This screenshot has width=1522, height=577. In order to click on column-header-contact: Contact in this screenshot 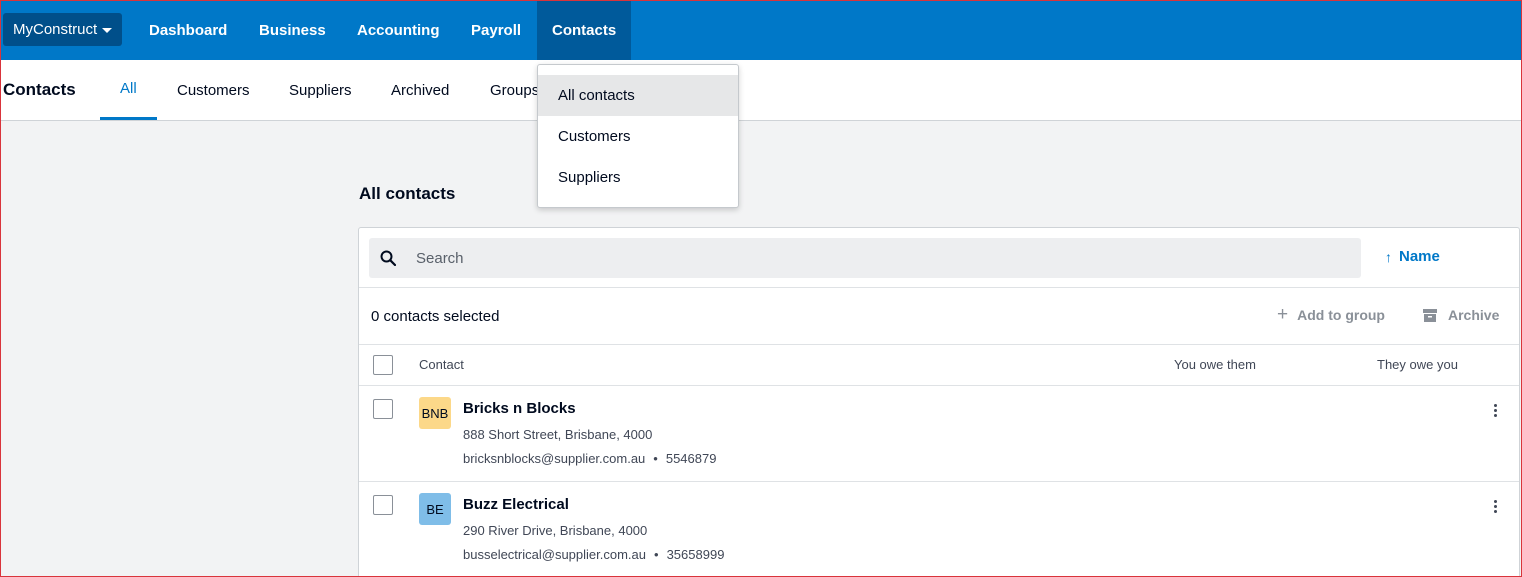, I will do `click(441, 364)`.